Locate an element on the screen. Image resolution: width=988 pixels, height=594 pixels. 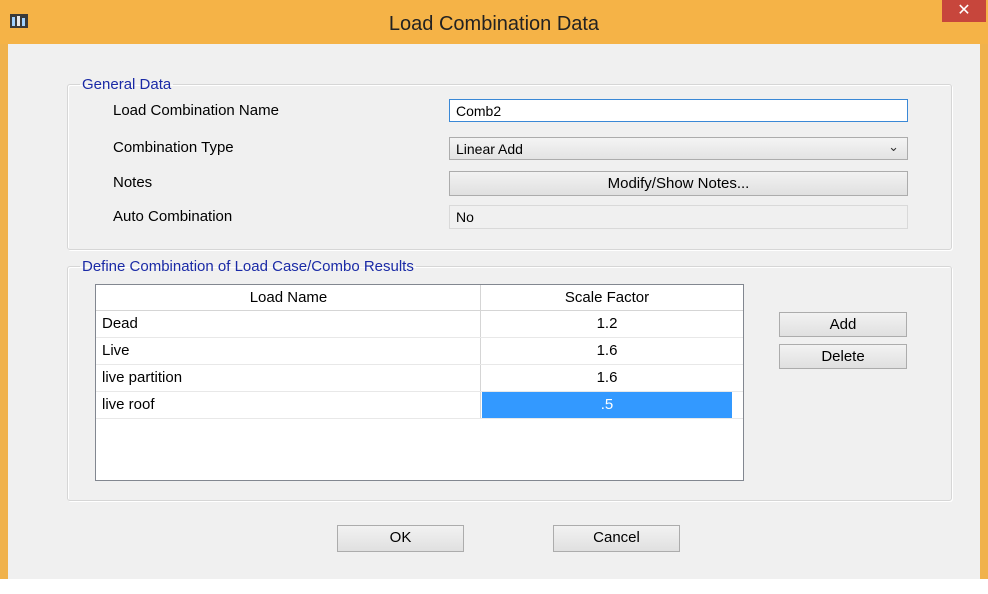
combination-type-value: Linear Add is located at coordinates (489, 149).